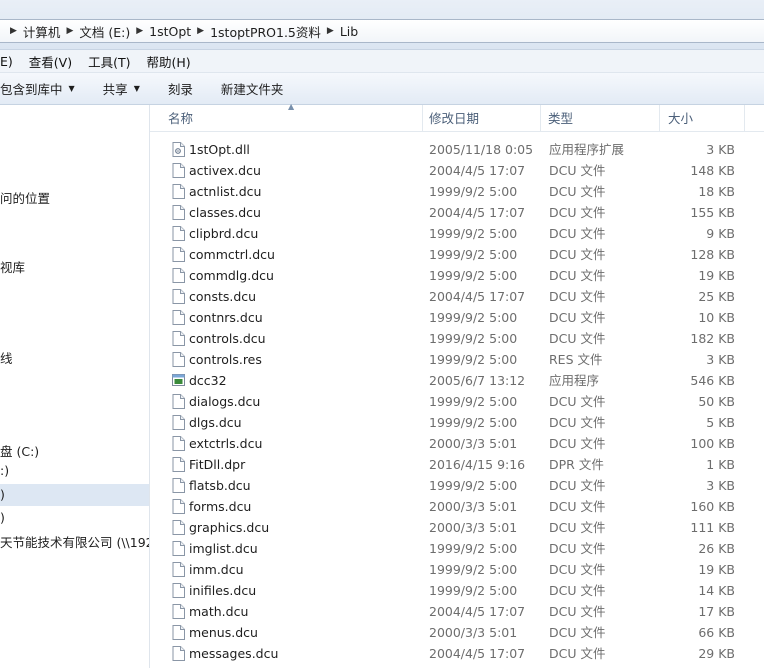 The image size is (764, 668). What do you see at coordinates (457, 275) in the screenshot?
I see `file-row: commdlg.dcu 1999/9/2 5:00 DCU 文件 19 KB` at bounding box center [457, 275].